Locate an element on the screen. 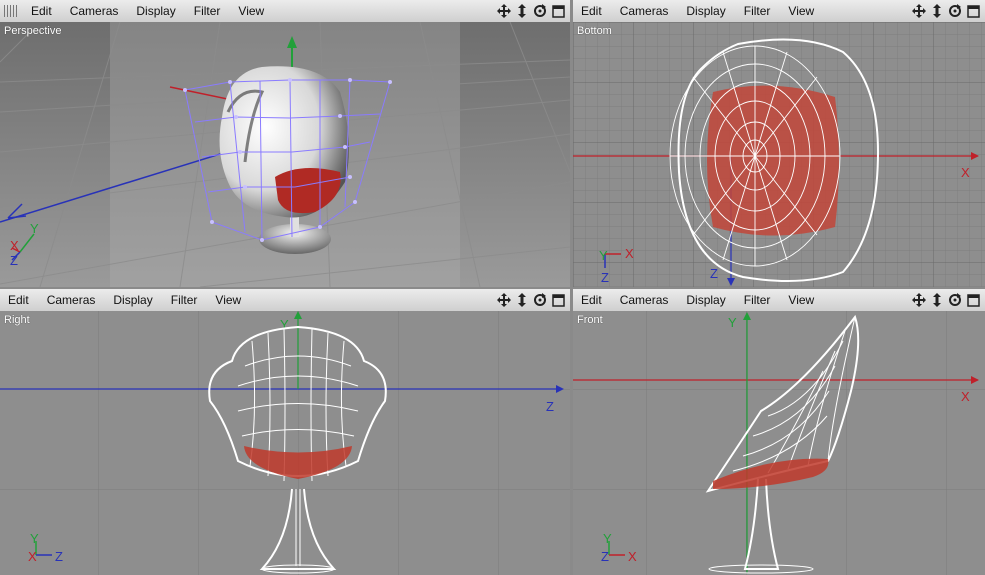 The height and width of the screenshot is (575, 985). viewport-label: Front is located at coordinates (590, 320).